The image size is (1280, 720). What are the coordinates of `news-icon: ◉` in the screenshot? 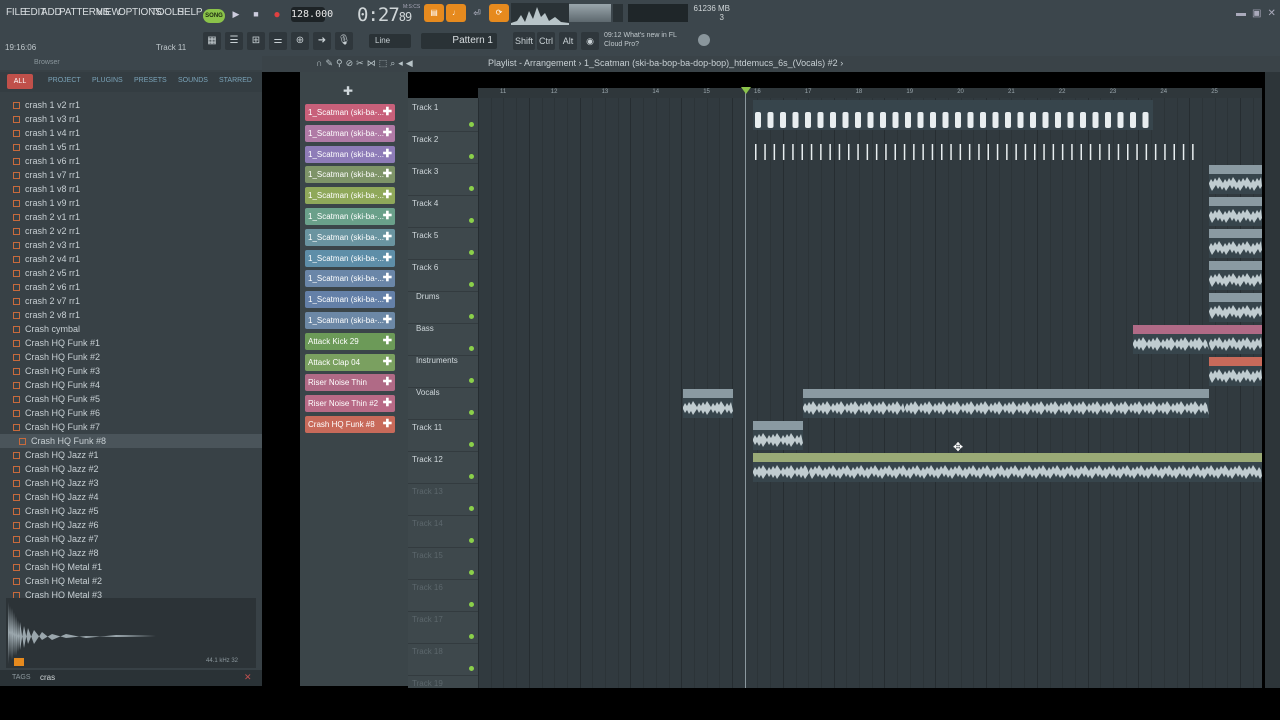 It's located at (590, 41).